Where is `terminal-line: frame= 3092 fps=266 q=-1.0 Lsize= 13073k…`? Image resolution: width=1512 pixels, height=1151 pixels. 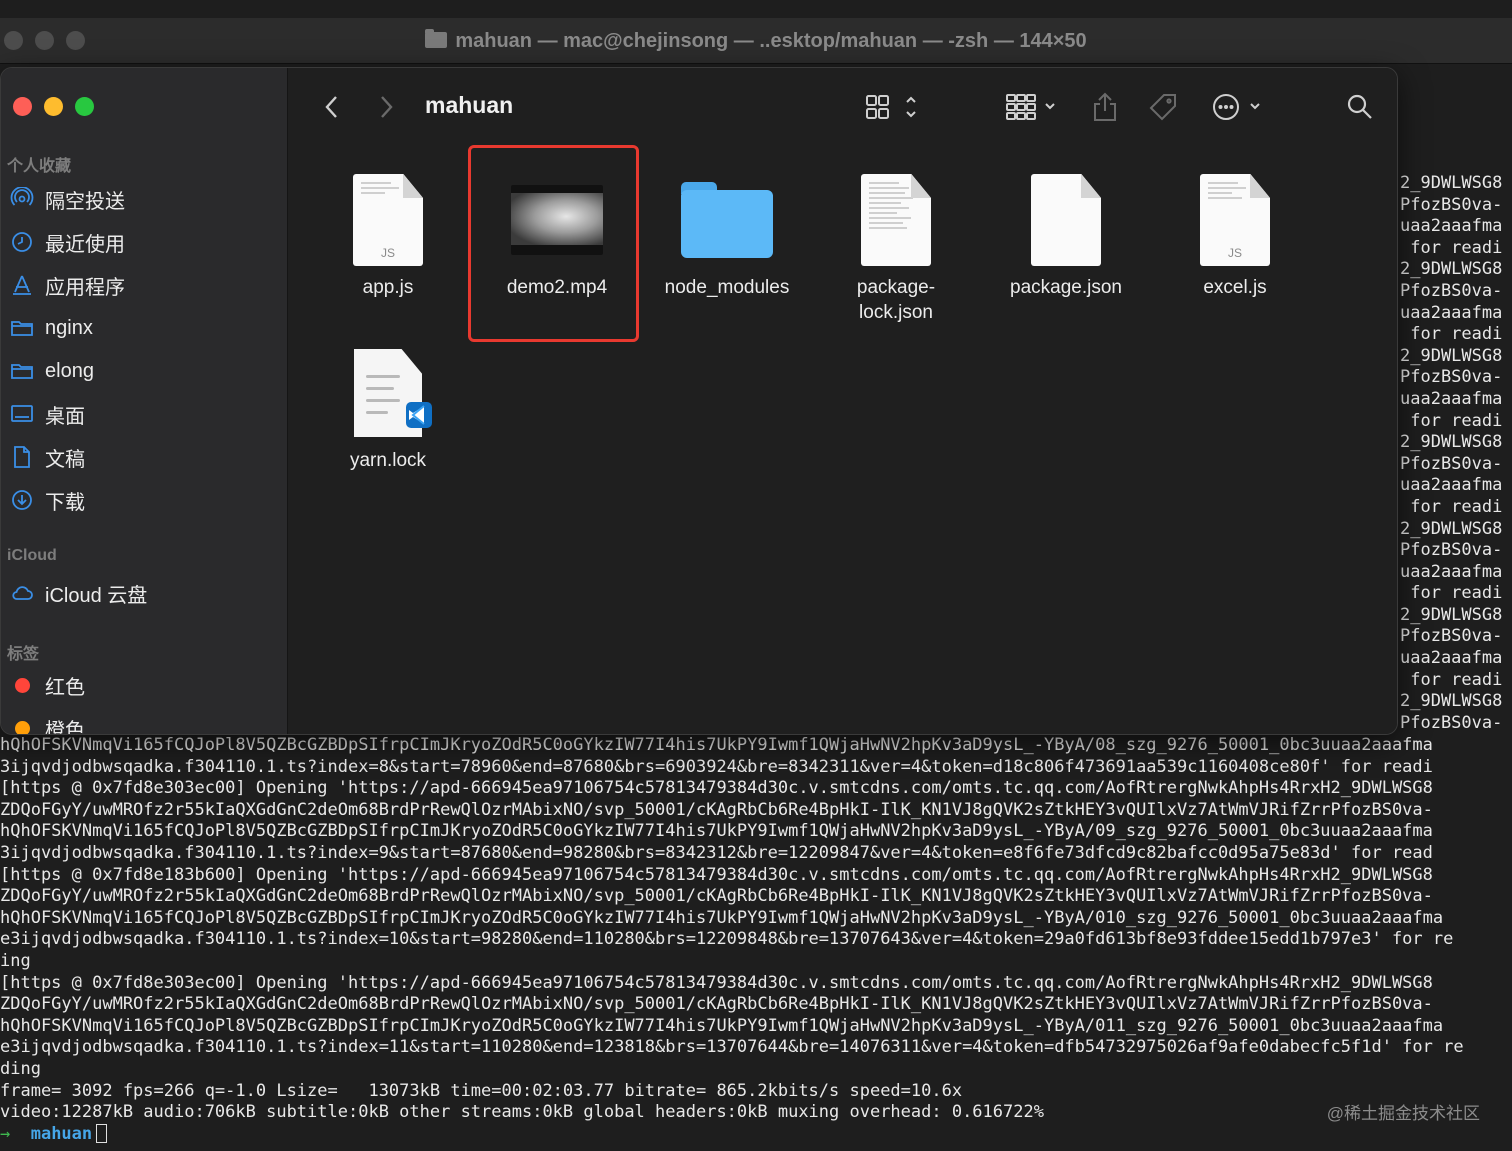
terminal-line: frame= 3092 fps=266 q=-1.0 Lsize= 13073k… is located at coordinates (481, 1090).